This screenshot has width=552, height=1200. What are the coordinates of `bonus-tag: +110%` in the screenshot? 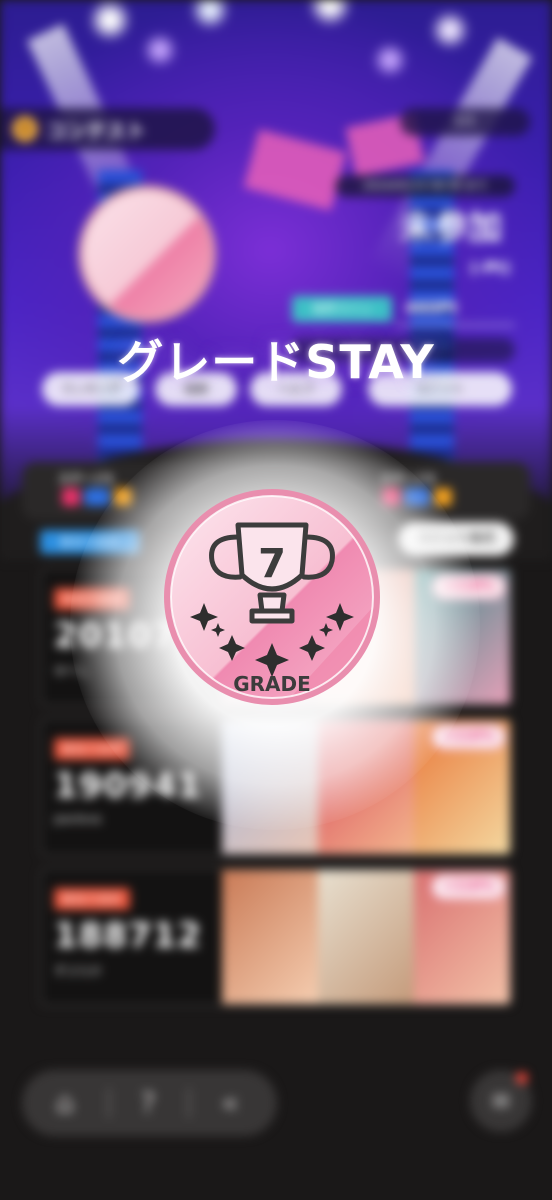 It's located at (468, 887).